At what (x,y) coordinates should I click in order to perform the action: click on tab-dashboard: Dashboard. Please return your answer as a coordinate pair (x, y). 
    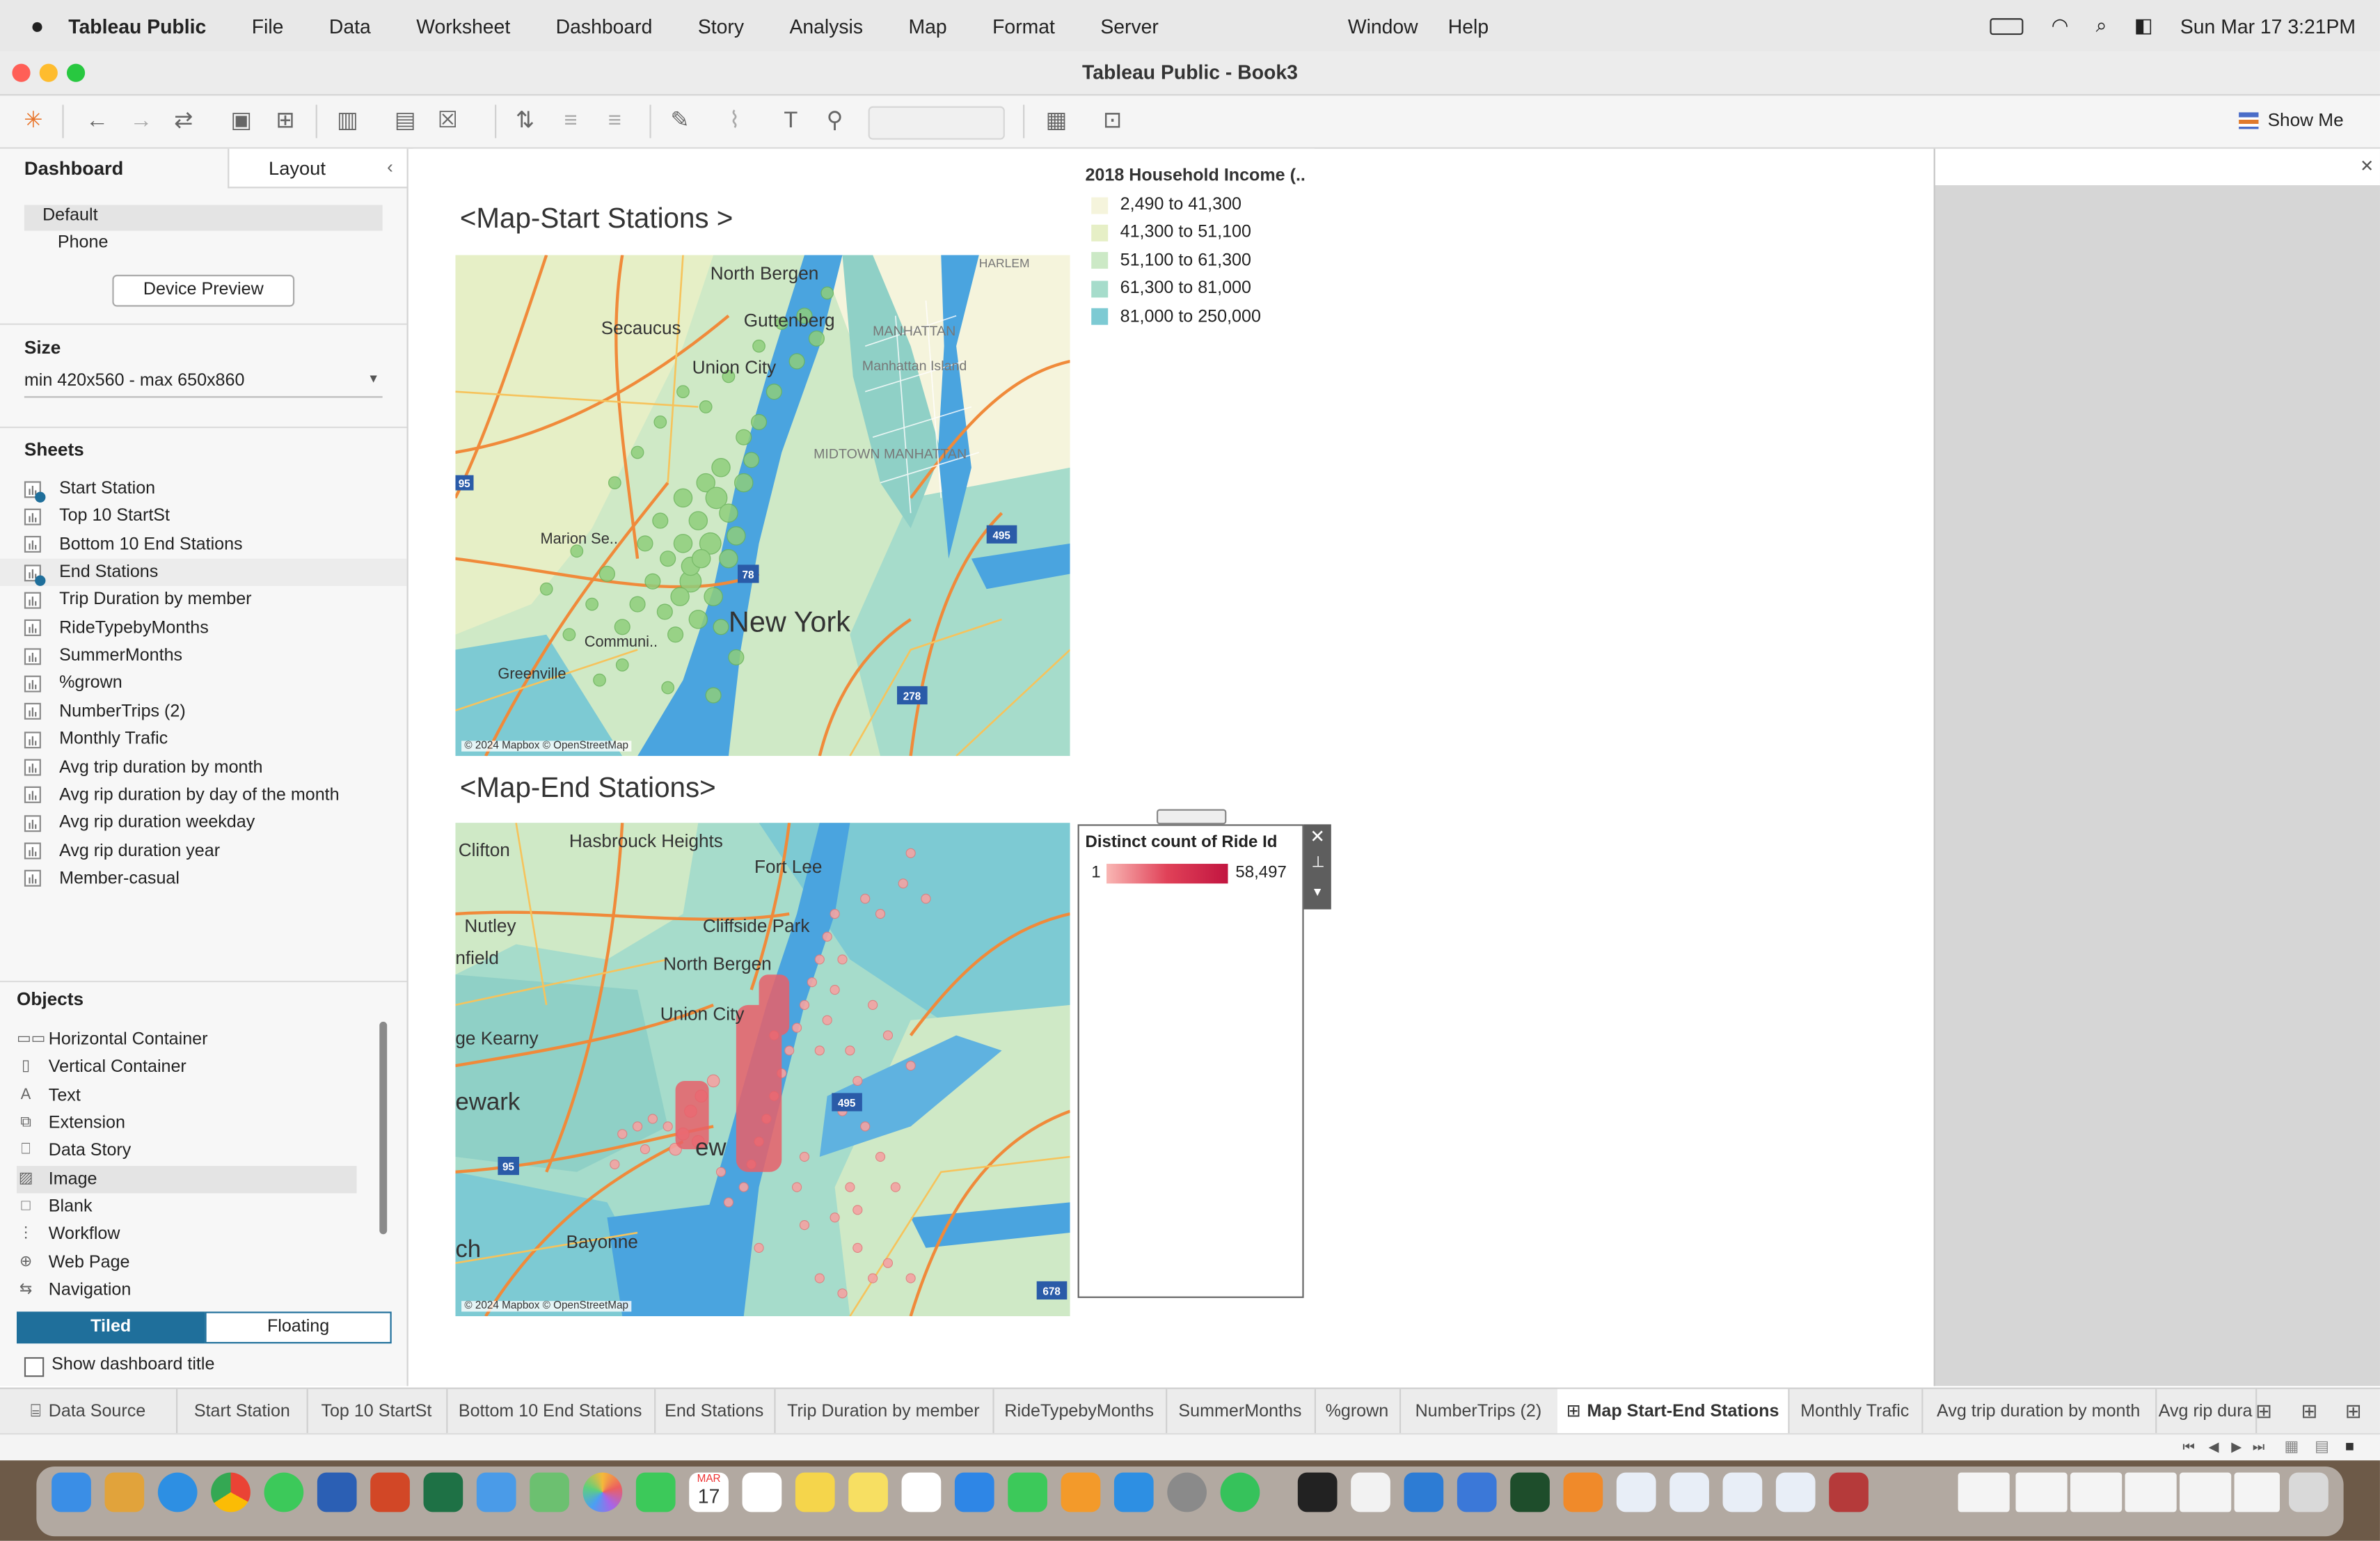
    Looking at the image, I should click on (114, 169).